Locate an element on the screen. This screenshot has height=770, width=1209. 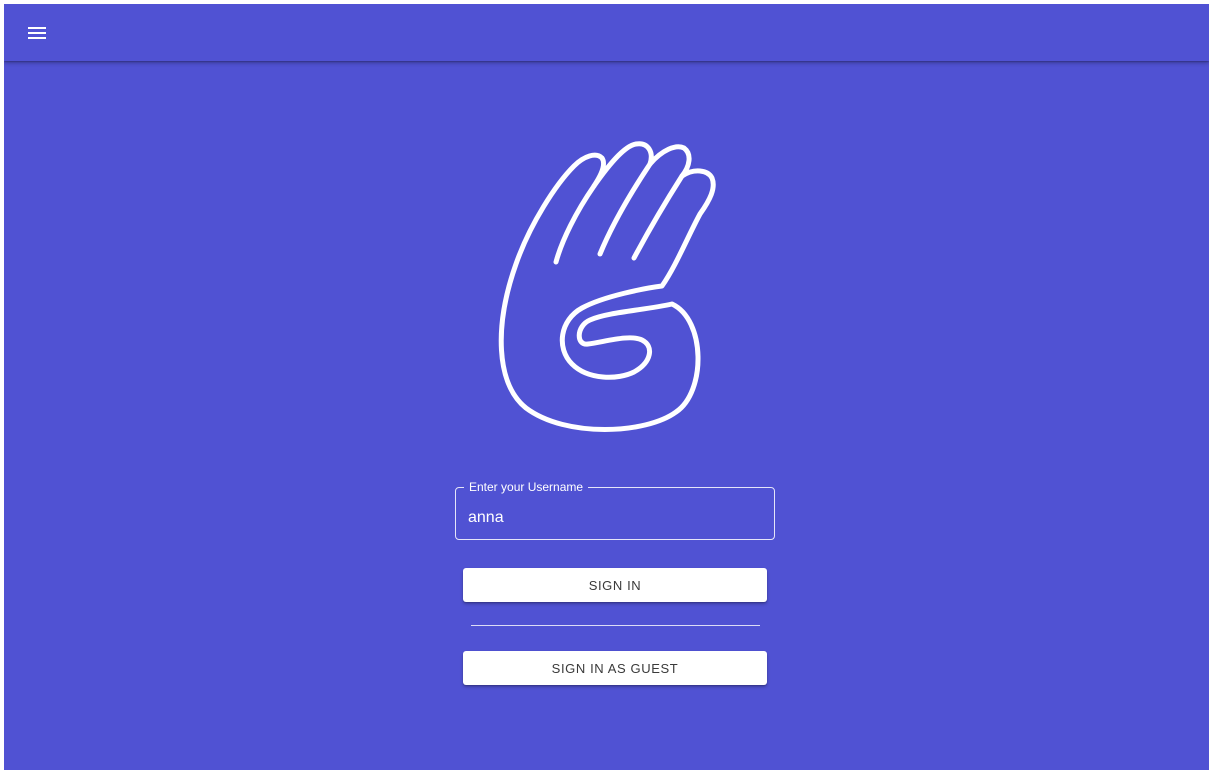
hamburger-menu-icon is located at coordinates (37, 33).